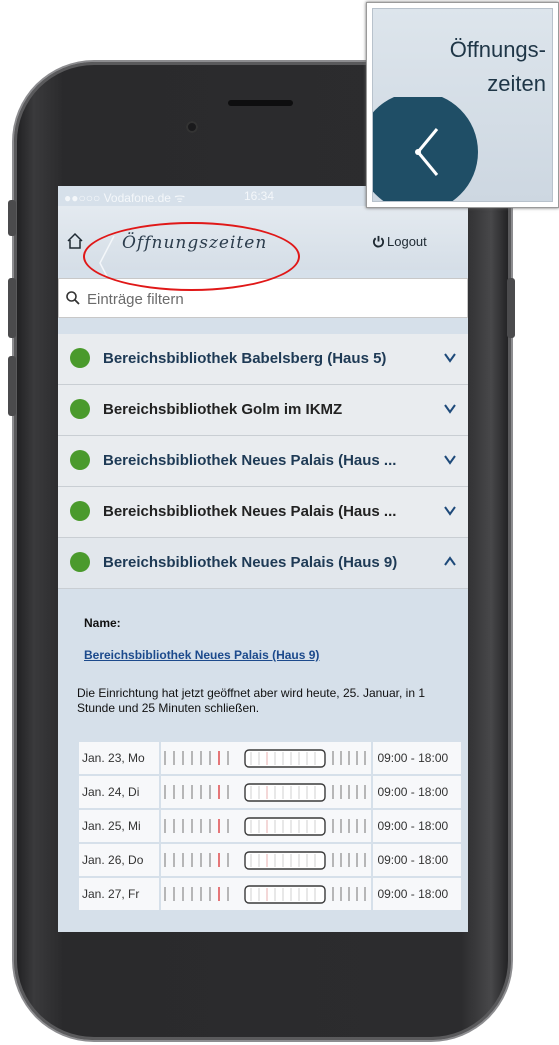 Image resolution: width=559 pixels, height=1045 pixels. What do you see at coordinates (471, 67) in the screenshot?
I see `tile-label: Öffnungs- zeiten` at bounding box center [471, 67].